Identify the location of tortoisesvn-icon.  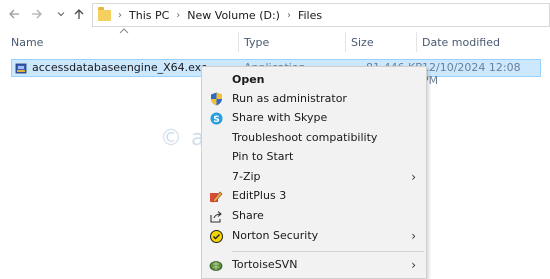
(216, 265).